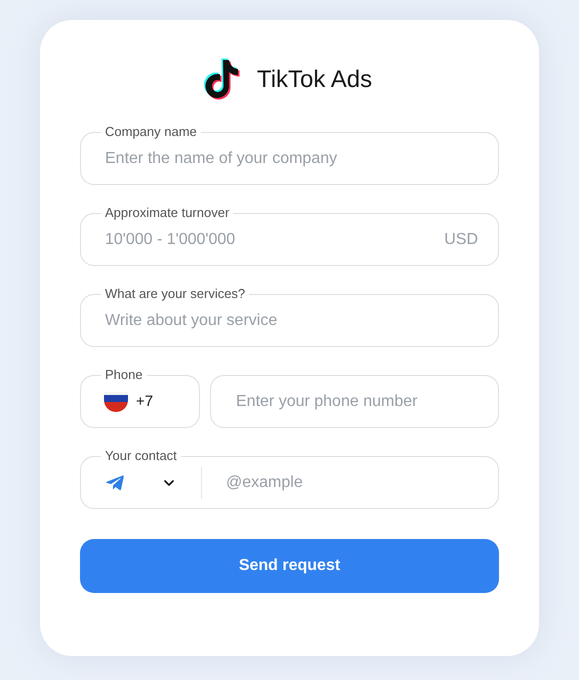  I want to click on text-field: What are your services? Write about your service, so click(289, 316).